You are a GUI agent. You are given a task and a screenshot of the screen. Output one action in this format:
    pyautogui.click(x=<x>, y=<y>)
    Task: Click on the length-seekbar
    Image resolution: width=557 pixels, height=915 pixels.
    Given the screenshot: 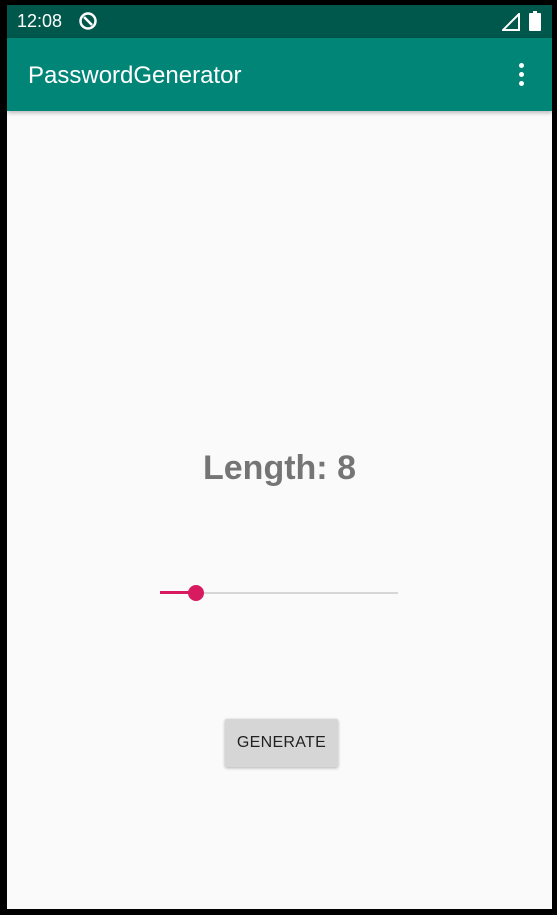 What is the action you would take?
    pyautogui.click(x=279, y=593)
    